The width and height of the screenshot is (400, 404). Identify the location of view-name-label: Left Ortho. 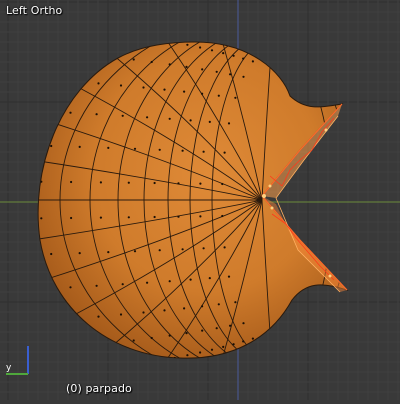
(34, 10).